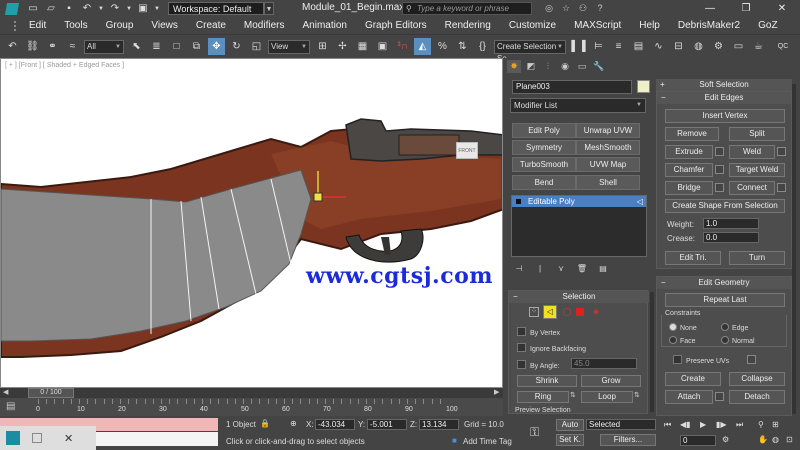 The height and width of the screenshot is (450, 800). Describe the element at coordinates (68, 438) in the screenshot. I see `close-taskbar-icon: ✕` at that location.